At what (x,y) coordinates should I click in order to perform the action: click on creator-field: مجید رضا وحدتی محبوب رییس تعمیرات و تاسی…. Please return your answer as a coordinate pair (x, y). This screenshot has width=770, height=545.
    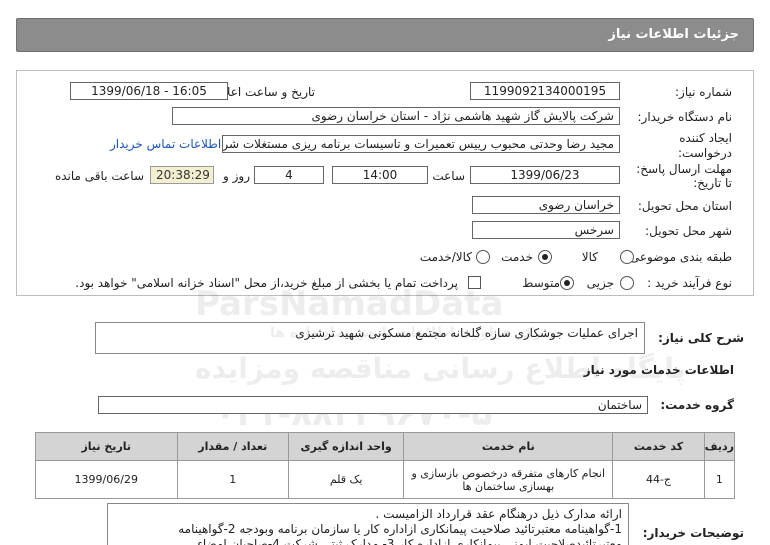
    Looking at the image, I should click on (421, 144).